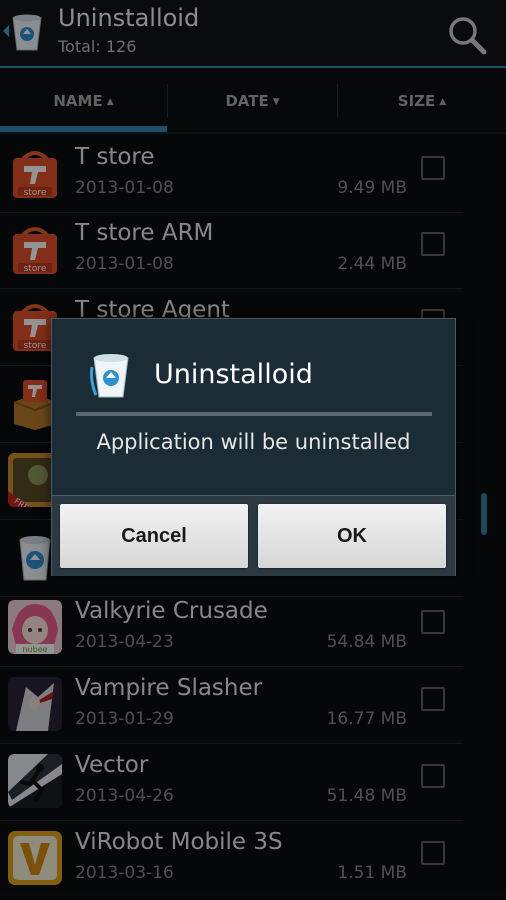 This screenshot has width=506, height=900. What do you see at coordinates (253, 442) in the screenshot?
I see `dialog-message: Application will be uninstalled` at bounding box center [253, 442].